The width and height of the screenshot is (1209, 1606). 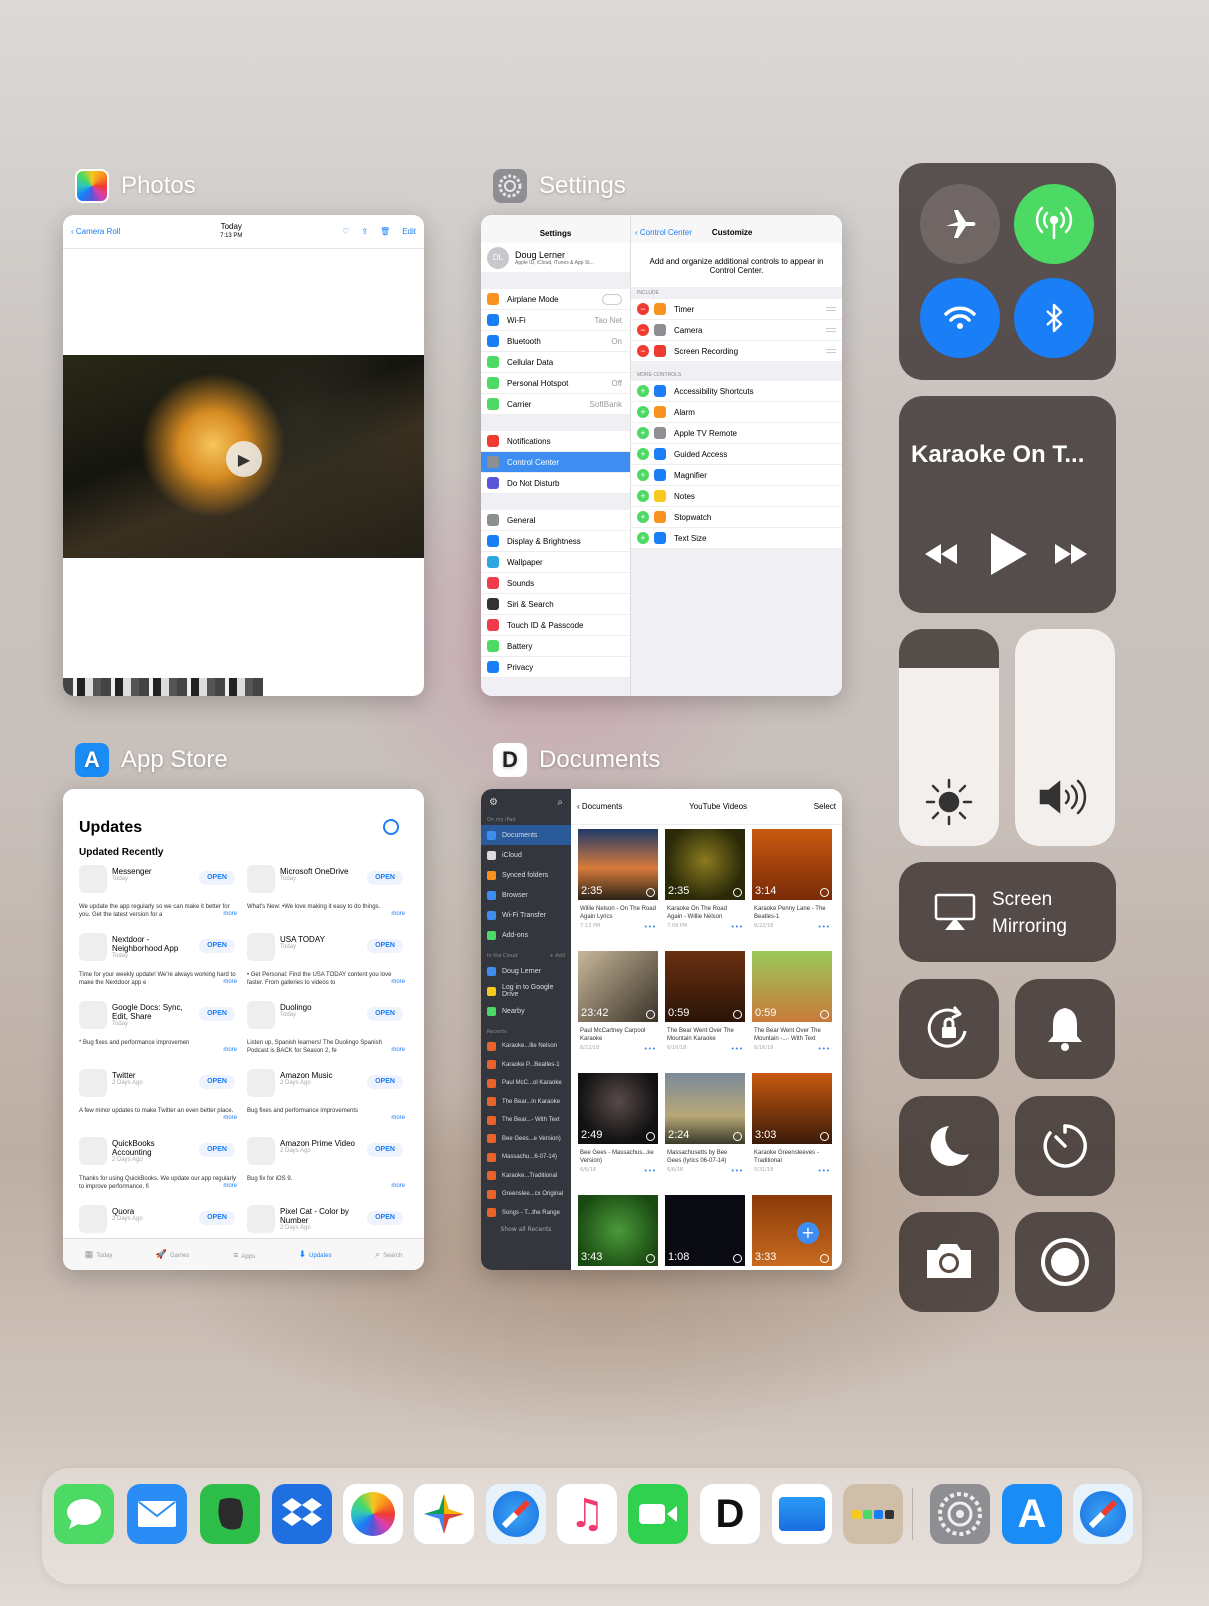 What do you see at coordinates (526, 1157) in the screenshot?
I see `recent-file: Massachu...6-07-14)` at bounding box center [526, 1157].